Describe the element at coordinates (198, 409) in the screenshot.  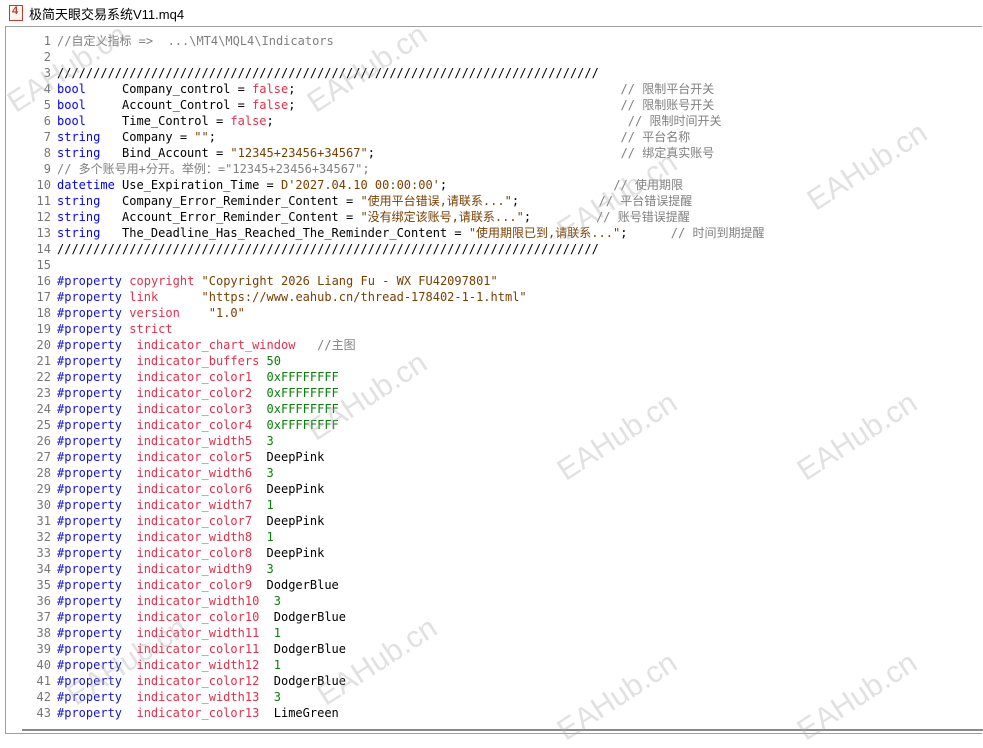
I see `line-code: #property indicator_color3 0xFFFFFFFF` at that location.